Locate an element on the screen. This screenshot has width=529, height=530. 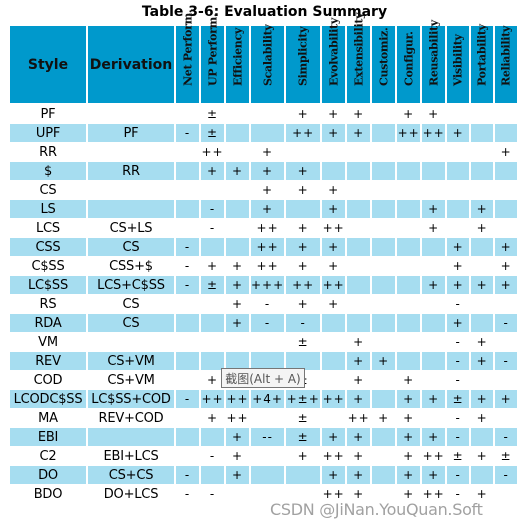
column-header-label: Reliability is located at coordinates (506, 55).